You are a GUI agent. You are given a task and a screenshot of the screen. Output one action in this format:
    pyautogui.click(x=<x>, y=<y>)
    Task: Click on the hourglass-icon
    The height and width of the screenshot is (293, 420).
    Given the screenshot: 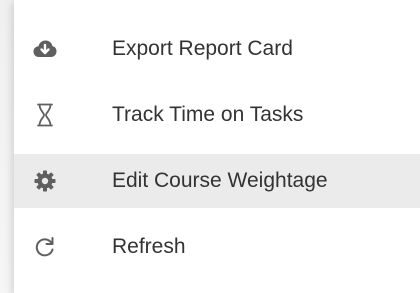 What is the action you would take?
    pyautogui.click(x=45, y=115)
    